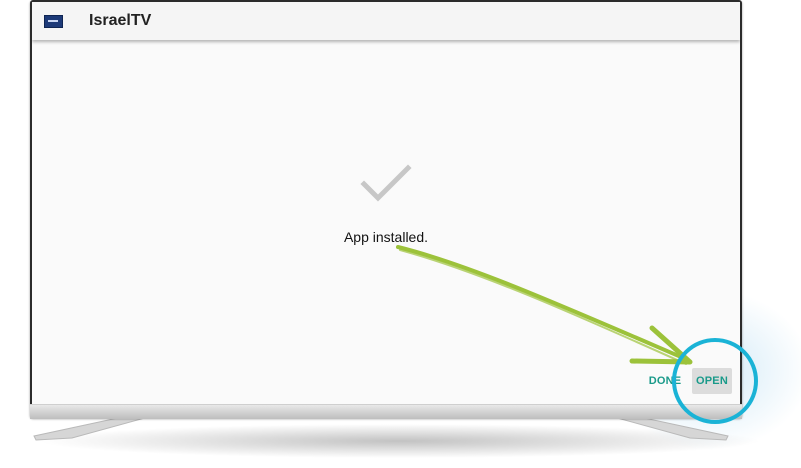 The height and width of the screenshot is (468, 801). What do you see at coordinates (53, 21) in the screenshot?
I see `israeltv-app-icon` at bounding box center [53, 21].